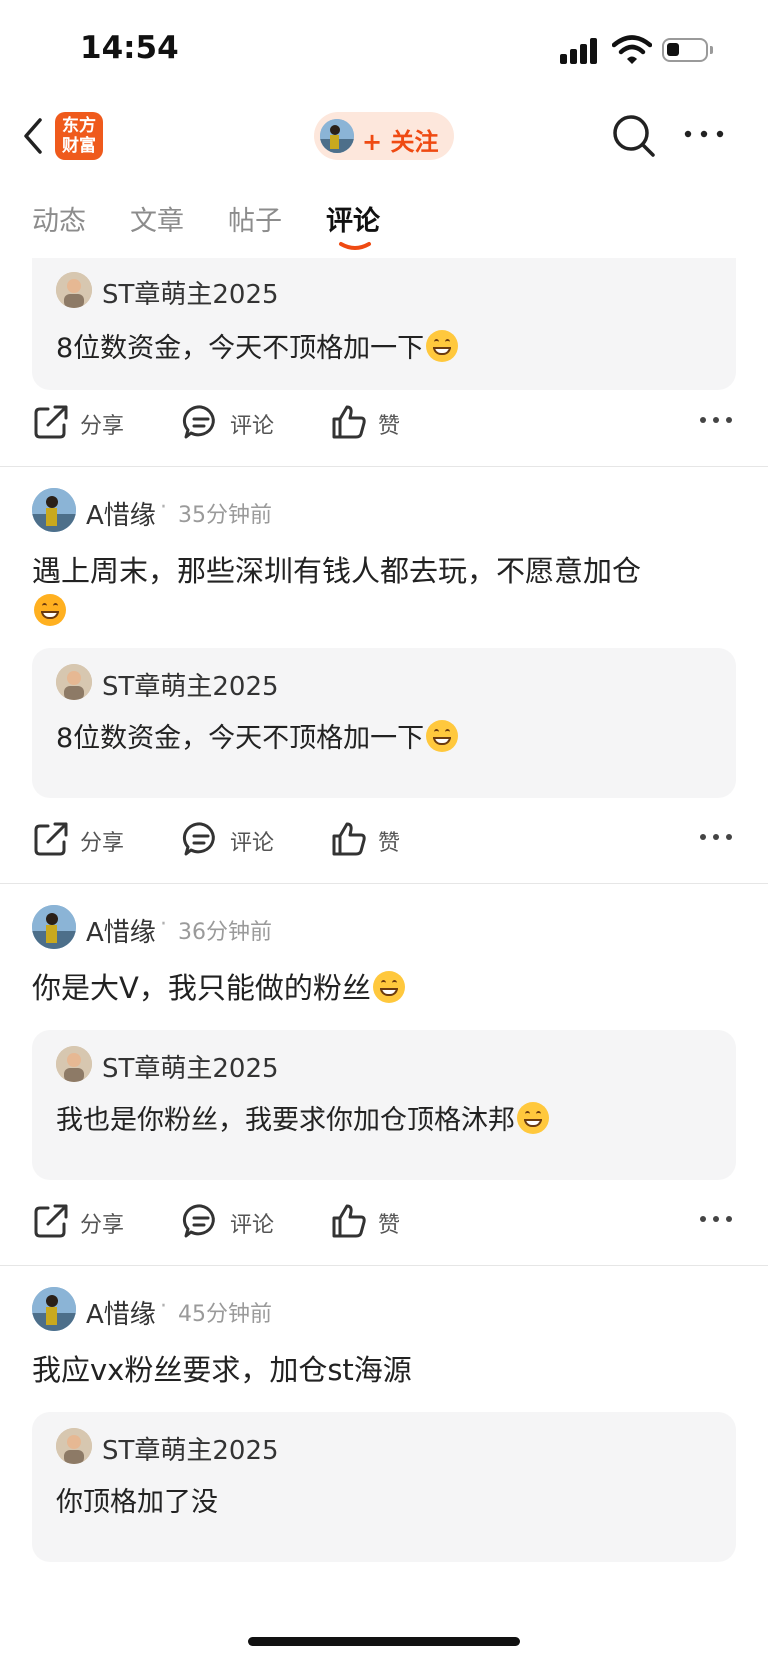  Describe the element at coordinates (129, 48) in the screenshot. I see `status-time: 14:54` at that location.